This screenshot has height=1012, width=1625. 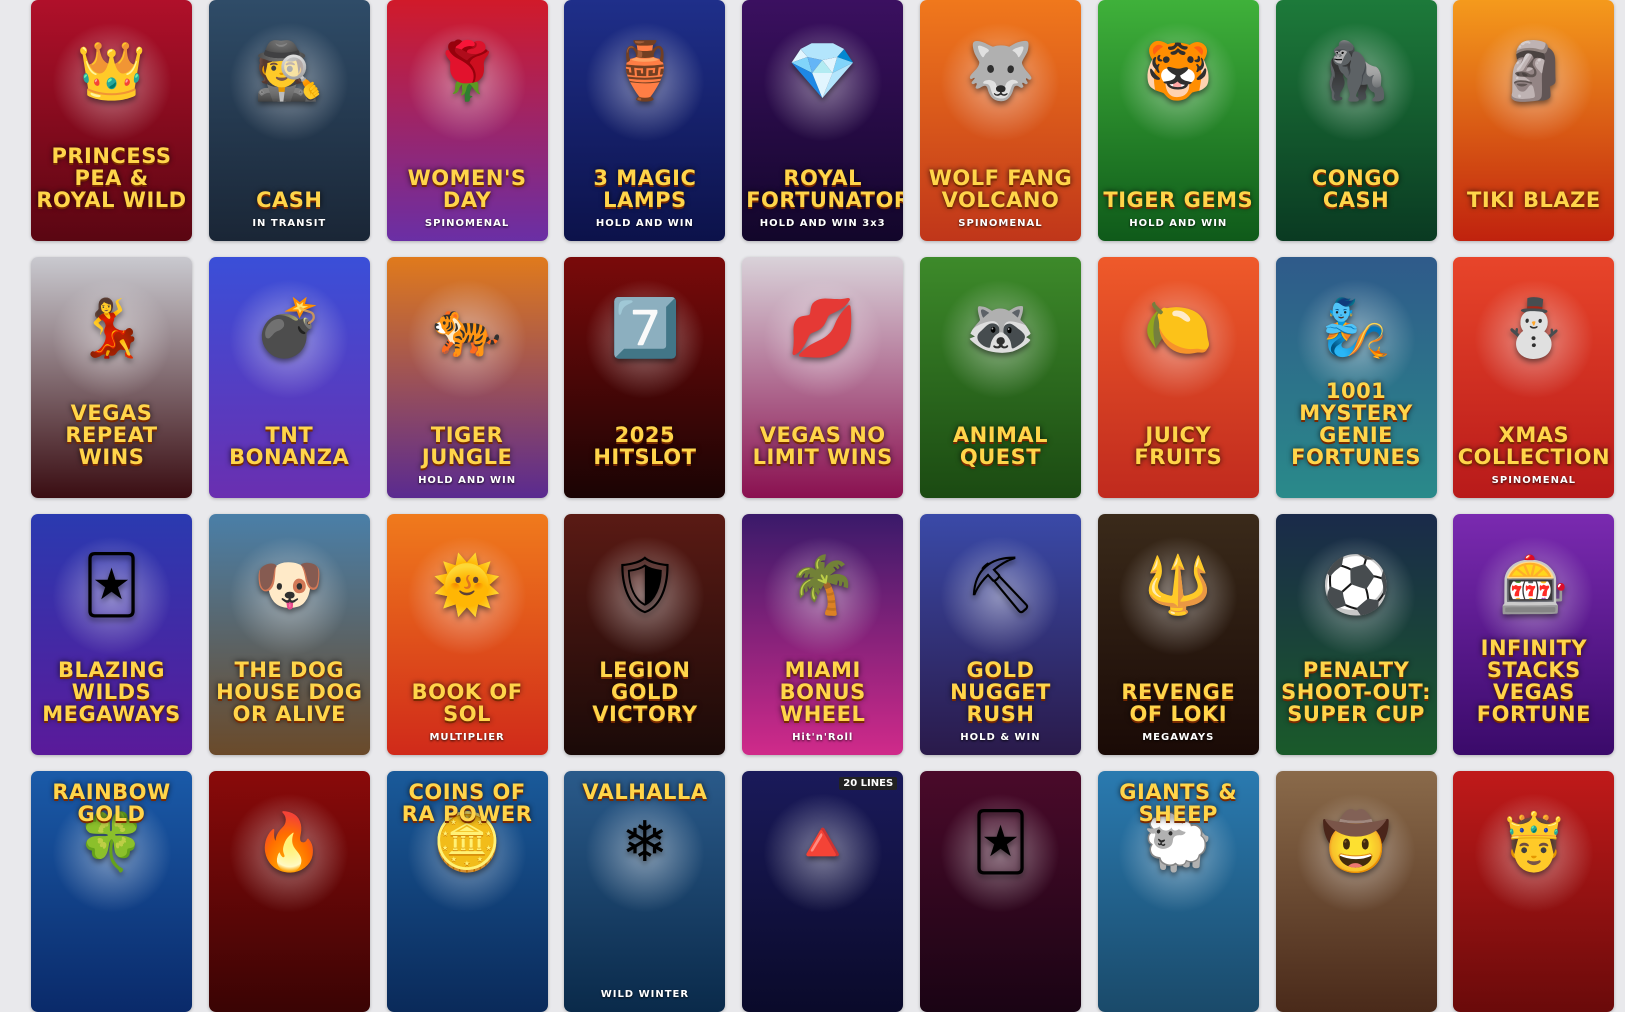 What do you see at coordinates (289, 445) in the screenshot?
I see `game-title: TNT BONANZA` at bounding box center [289, 445].